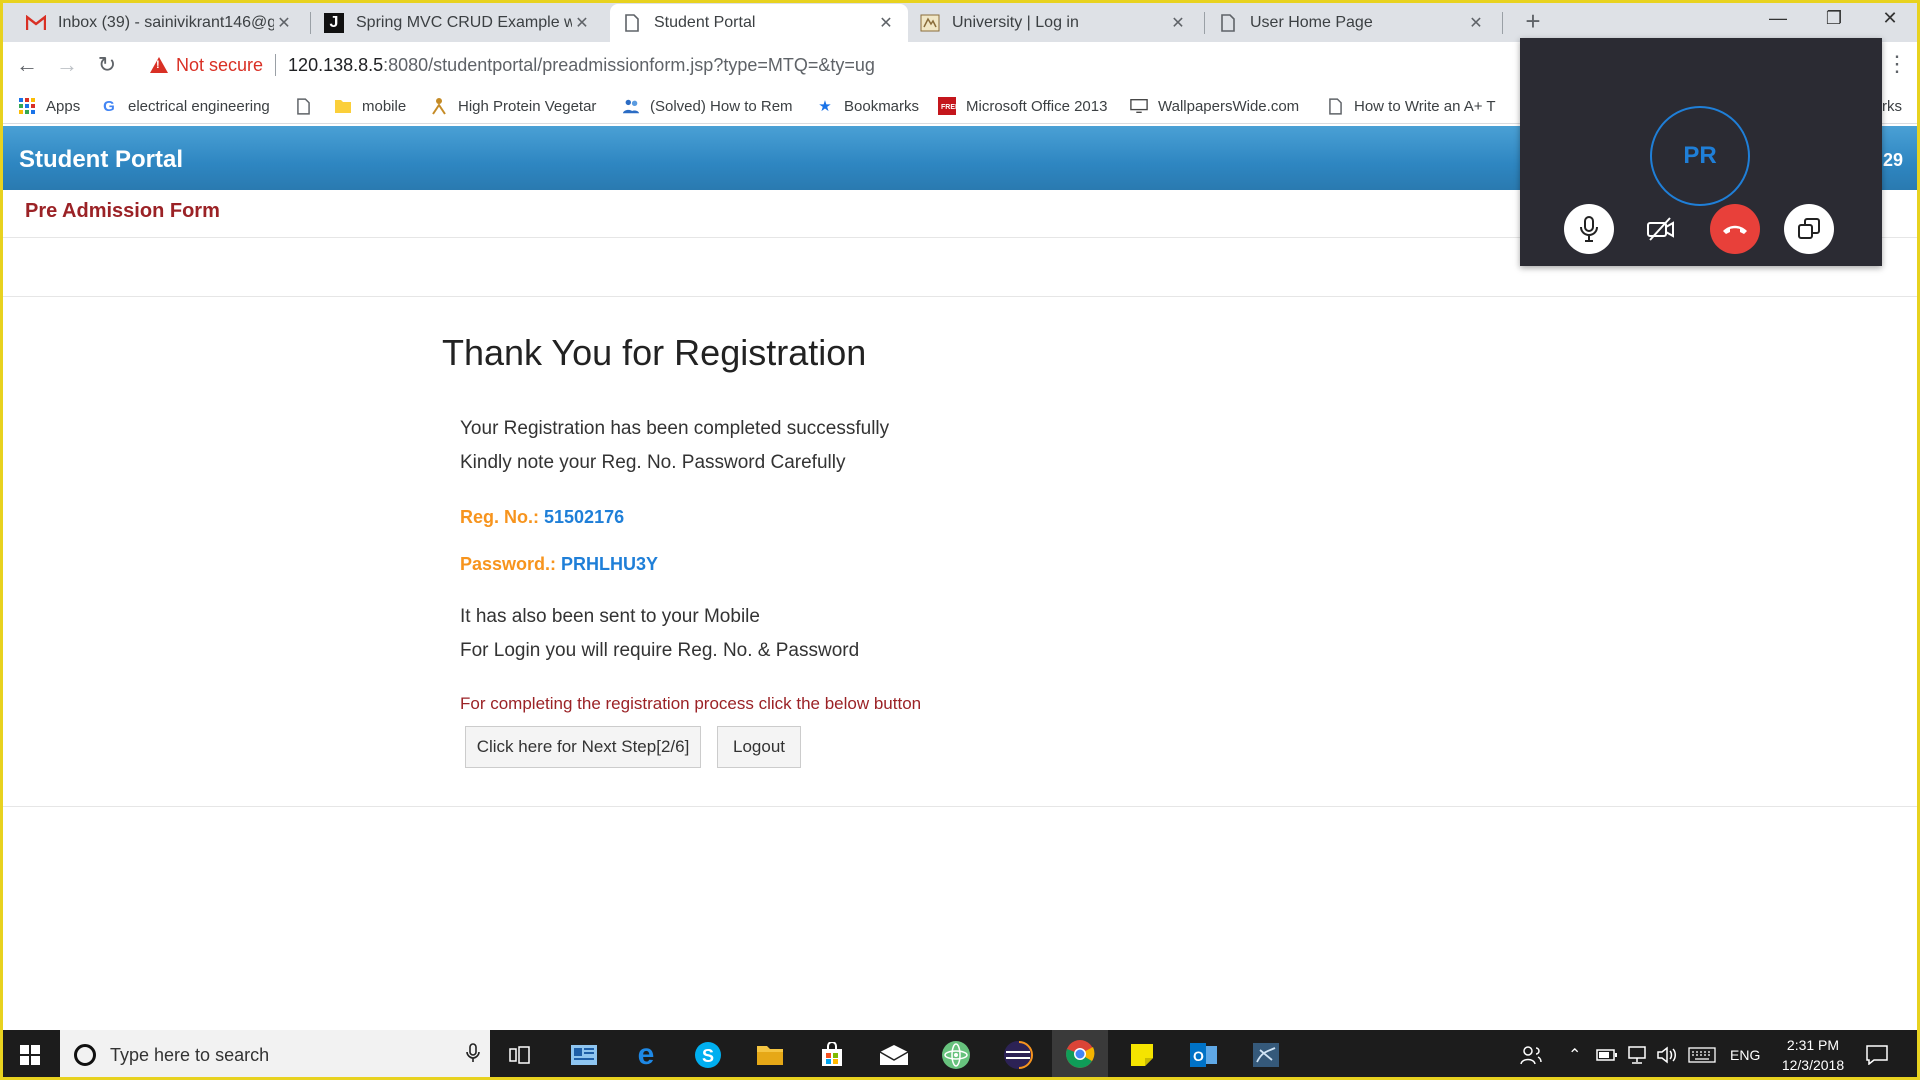 Image resolution: width=1920 pixels, height=1080 pixels. Describe the element at coordinates (343, 106) in the screenshot. I see `folder-icon` at that location.